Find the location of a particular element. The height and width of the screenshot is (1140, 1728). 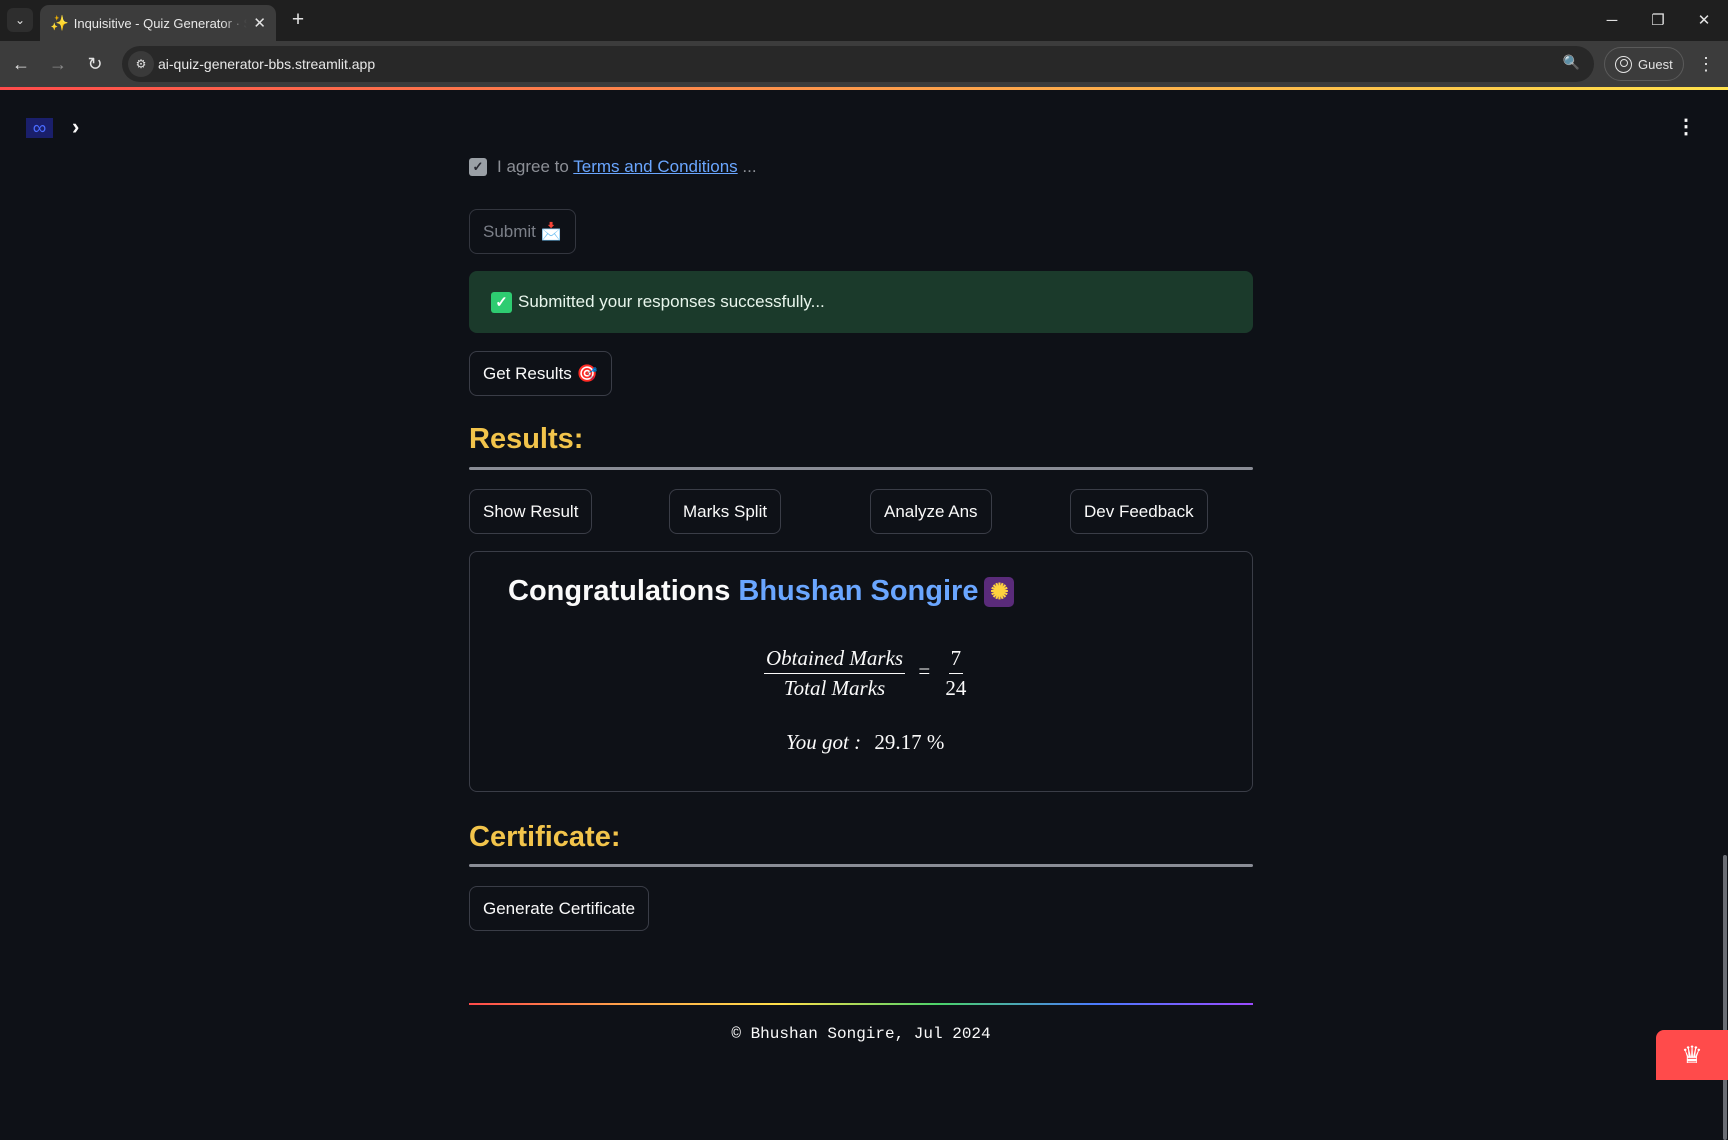

reload-button: ↻ is located at coordinates (95, 64).